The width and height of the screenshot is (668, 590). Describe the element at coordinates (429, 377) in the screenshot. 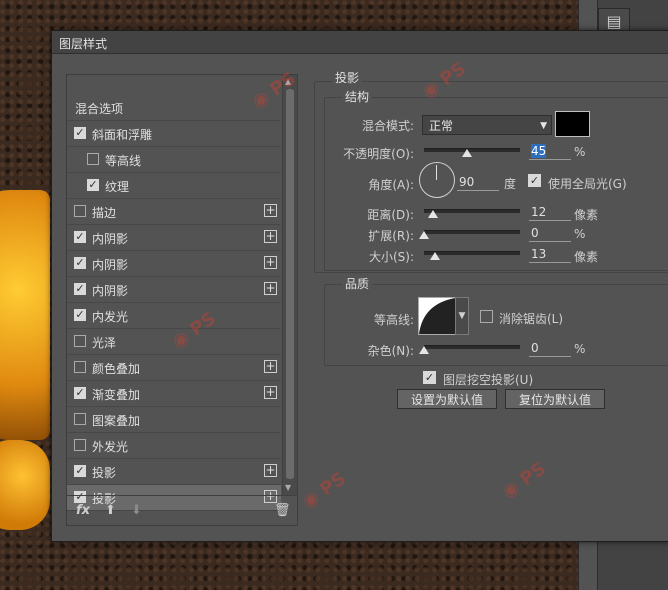

I see `knockout-checkbox: ✓` at that location.